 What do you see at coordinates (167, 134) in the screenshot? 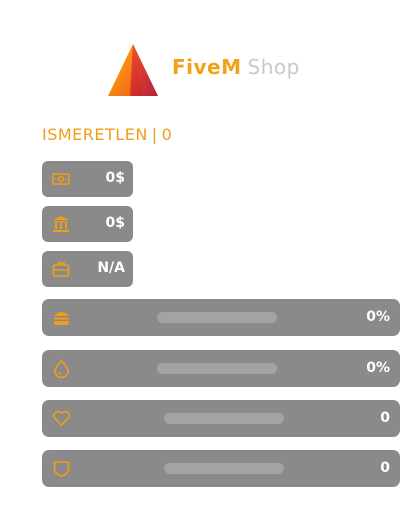
I see `player-id: 0` at bounding box center [167, 134].